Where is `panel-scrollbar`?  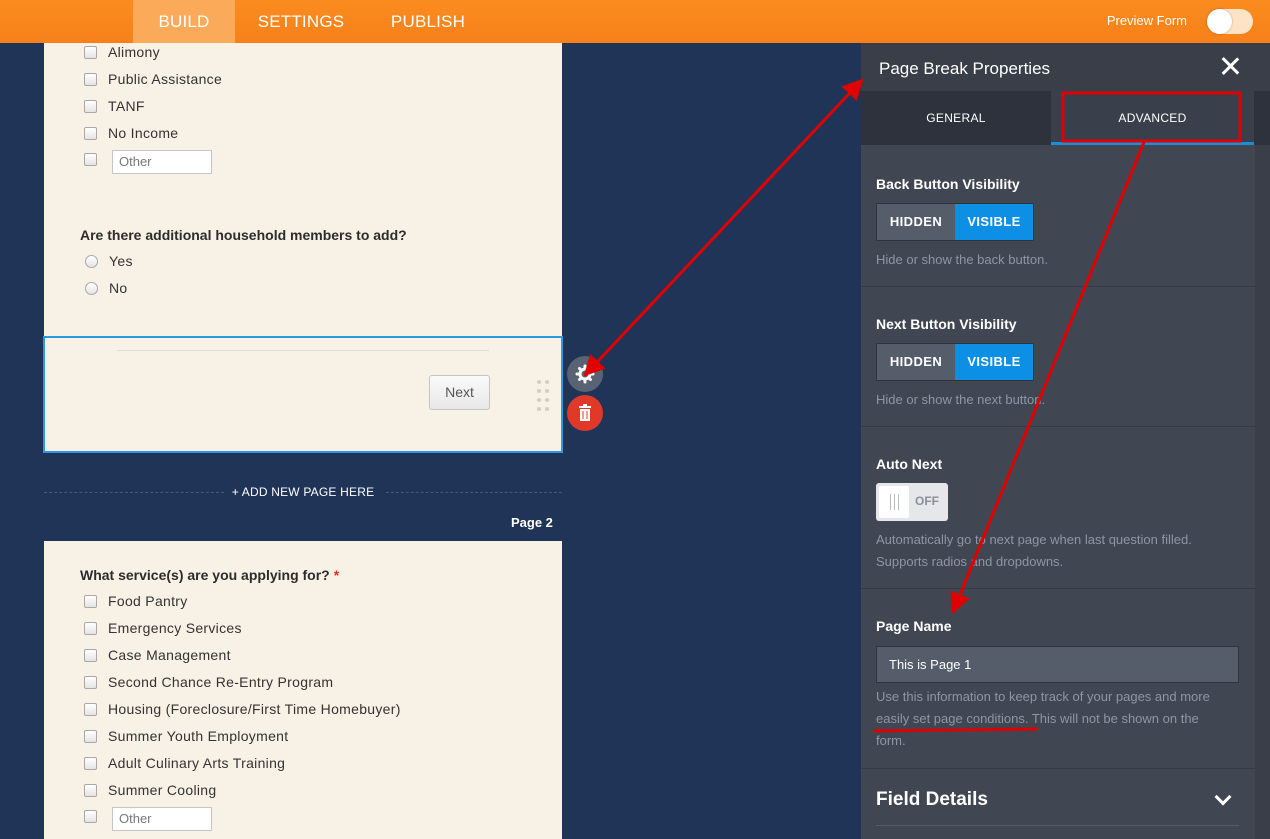
panel-scrollbar is located at coordinates (1262, 492).